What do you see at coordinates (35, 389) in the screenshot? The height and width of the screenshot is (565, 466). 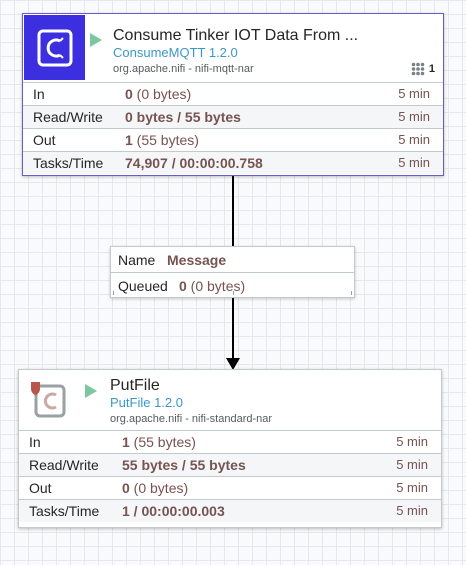 I see `shield-icon` at bounding box center [35, 389].